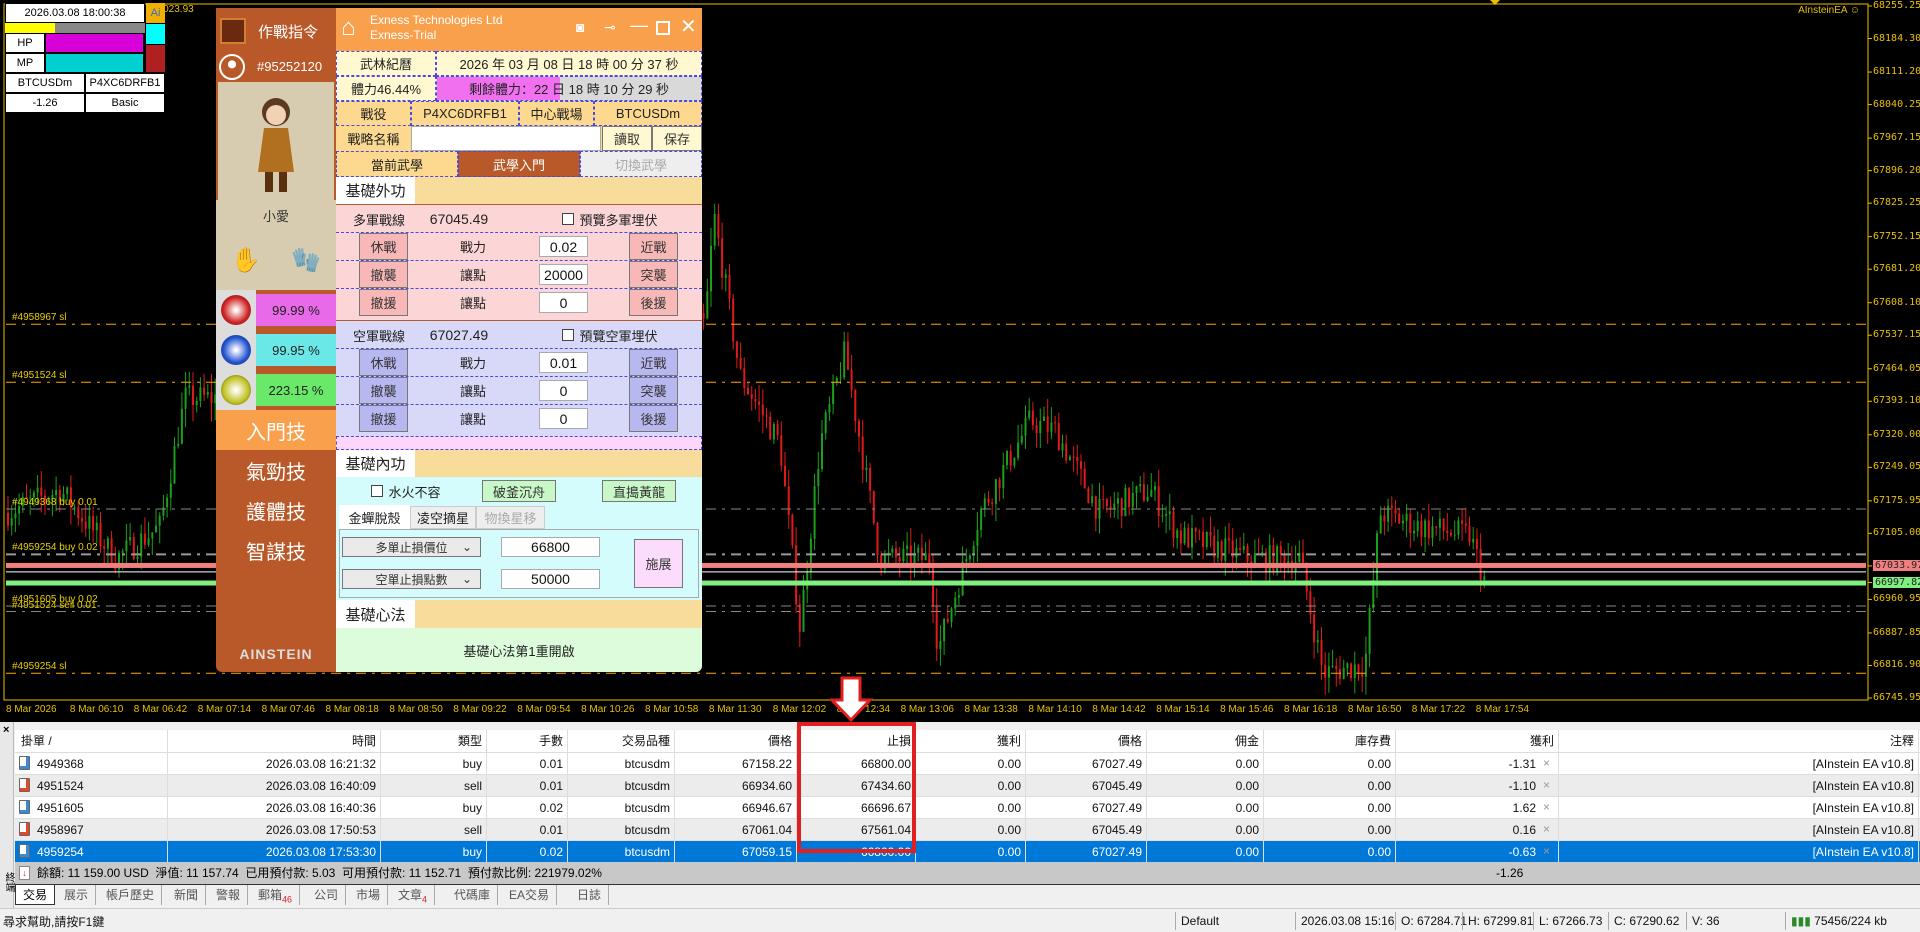  I want to click on price-tick: 67175.95, so click(1896, 500).